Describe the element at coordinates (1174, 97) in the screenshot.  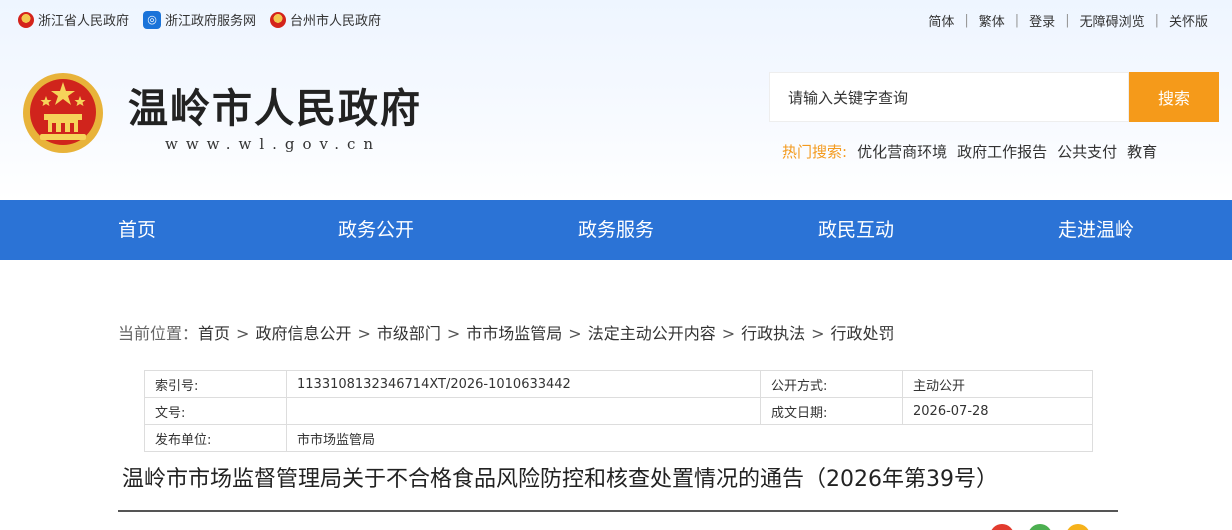
I see `search-button: 搜索` at that location.